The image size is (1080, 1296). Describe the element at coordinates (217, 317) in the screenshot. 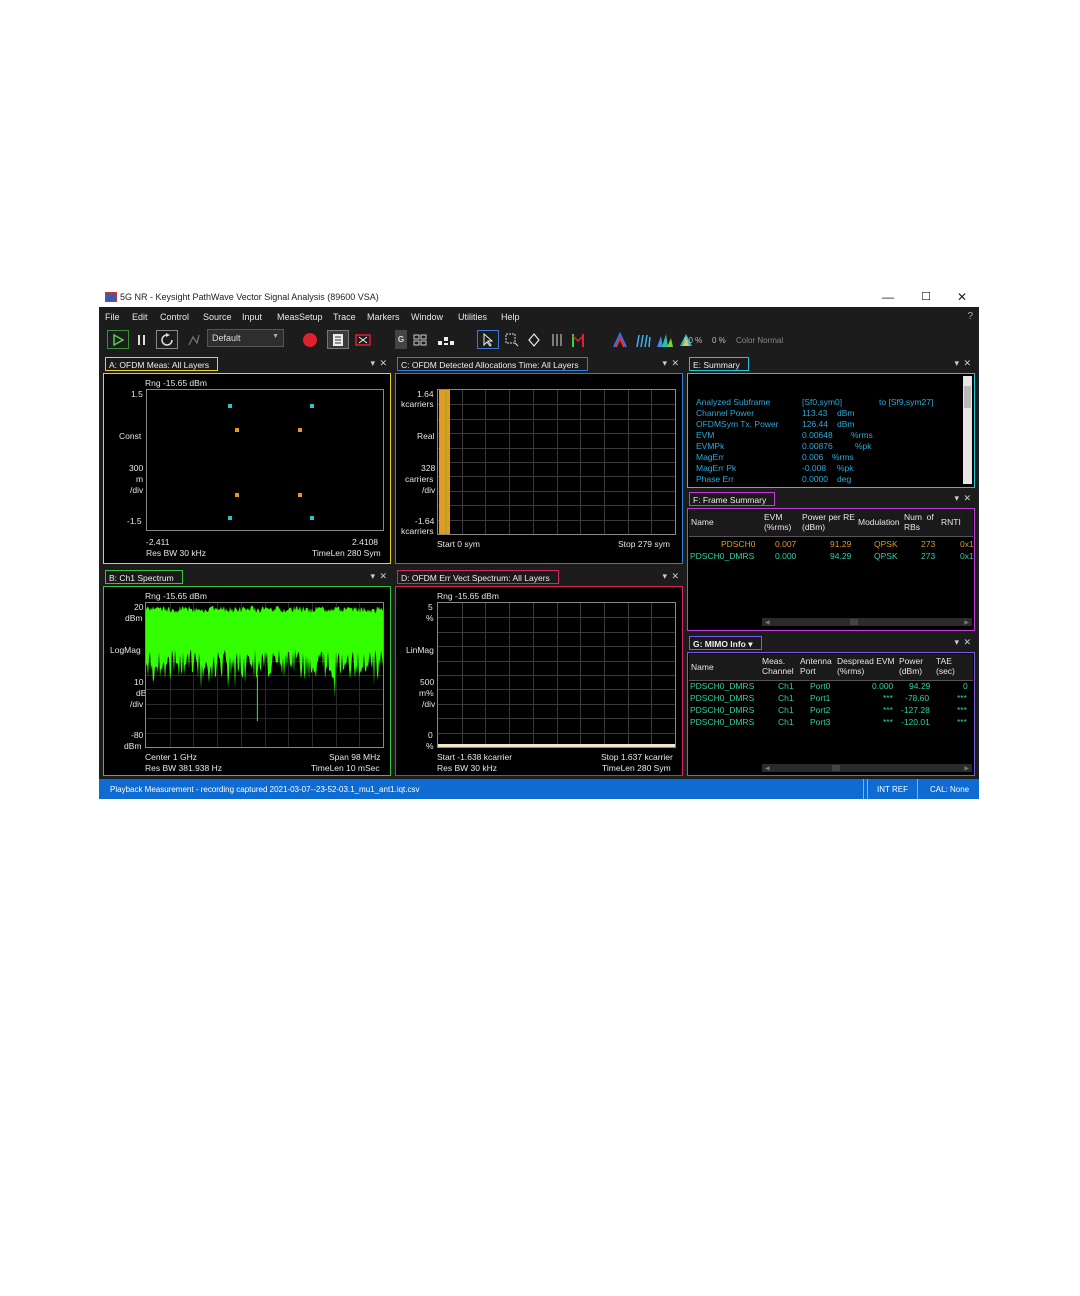

I see `menu-source: Source` at that location.